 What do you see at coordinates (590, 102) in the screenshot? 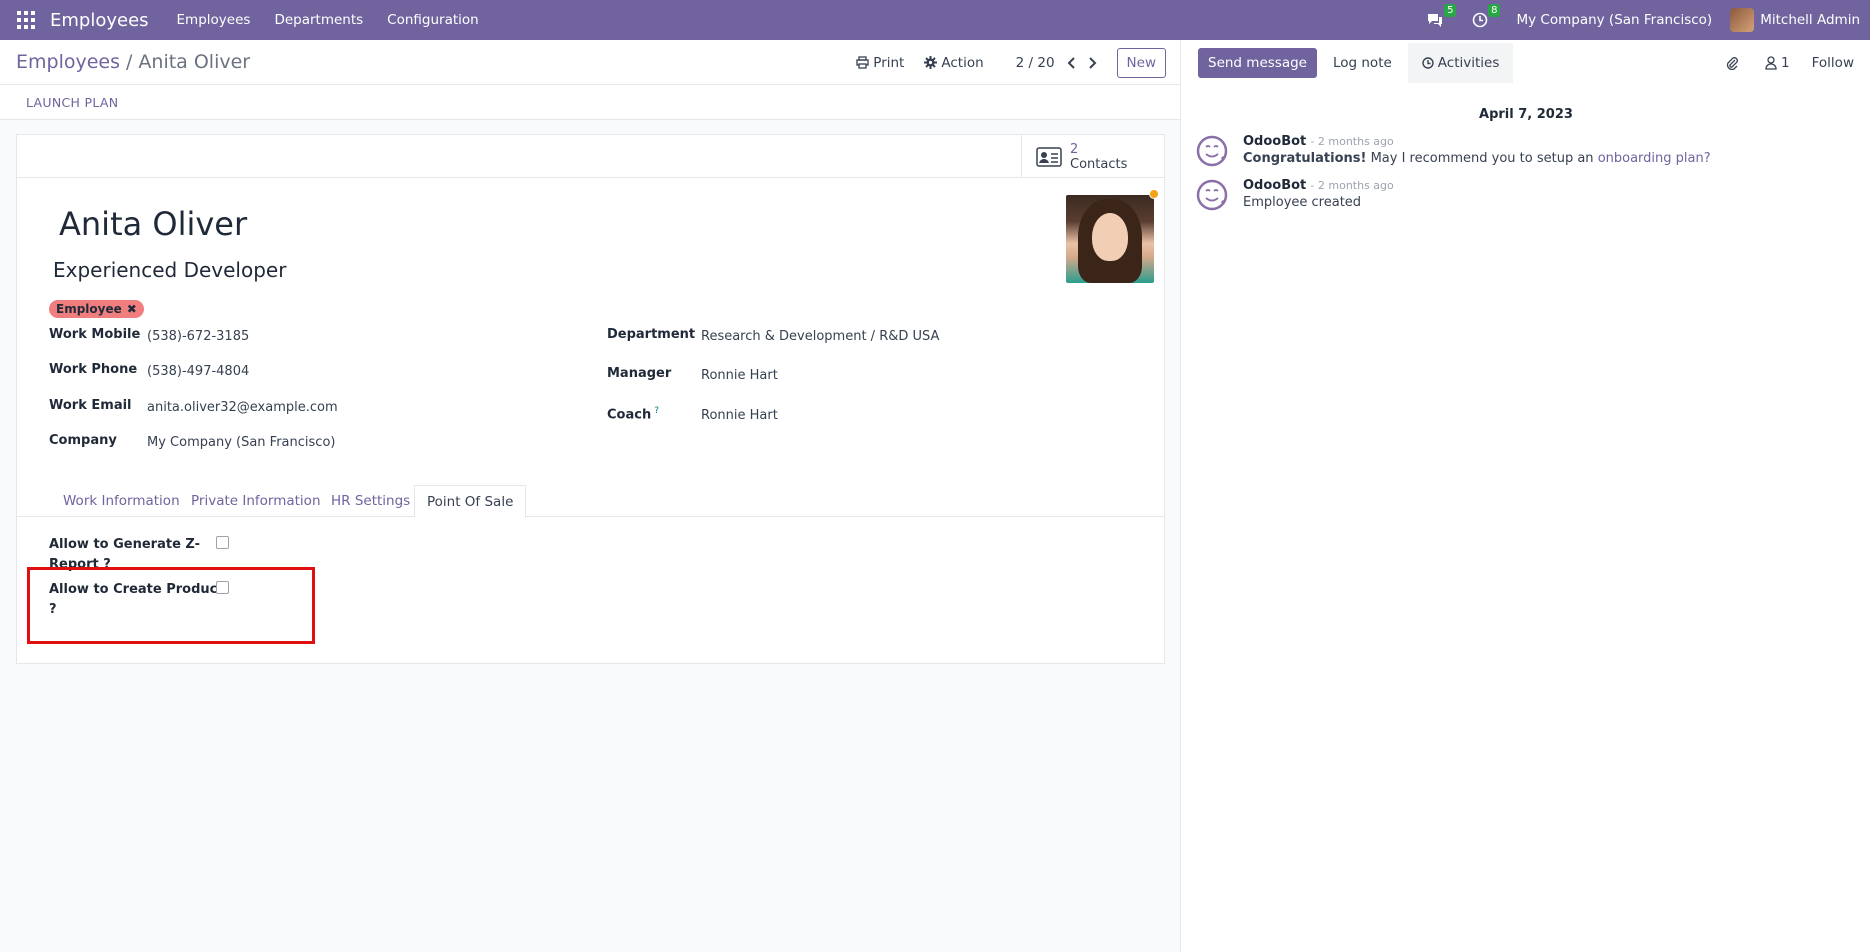
I see `statusbar: LAUNCH PLAN` at bounding box center [590, 102].